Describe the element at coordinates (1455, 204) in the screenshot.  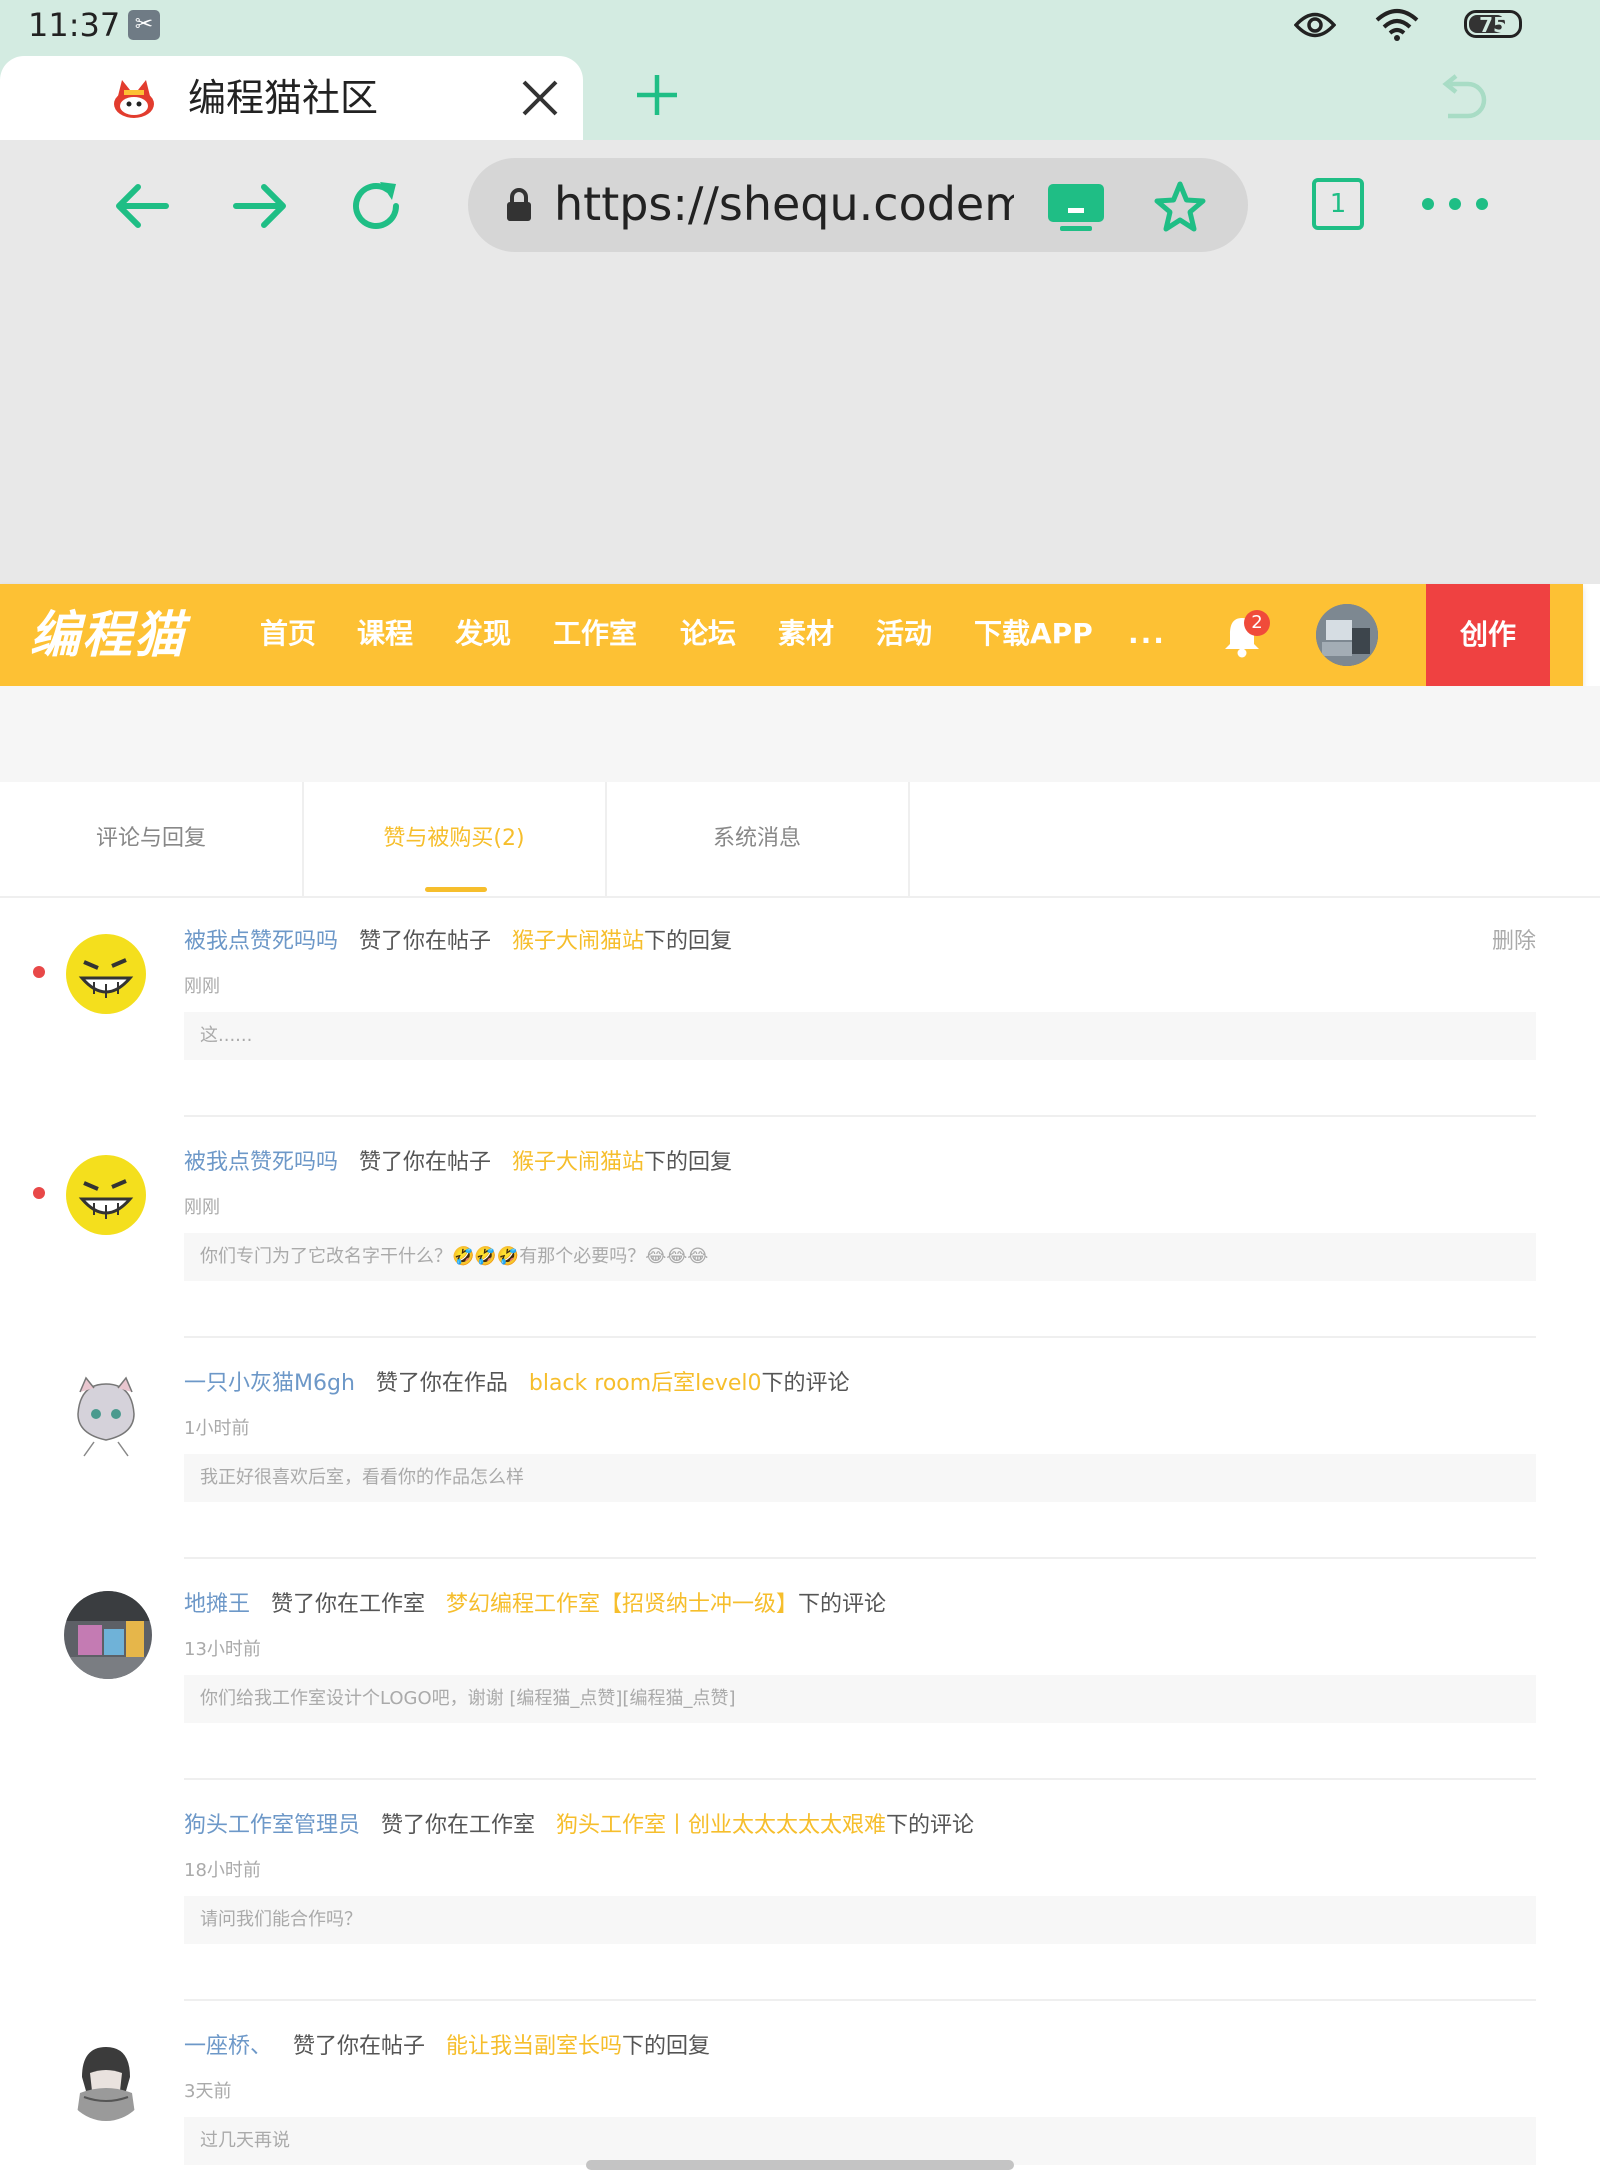
I see `more-menu-icon` at that location.